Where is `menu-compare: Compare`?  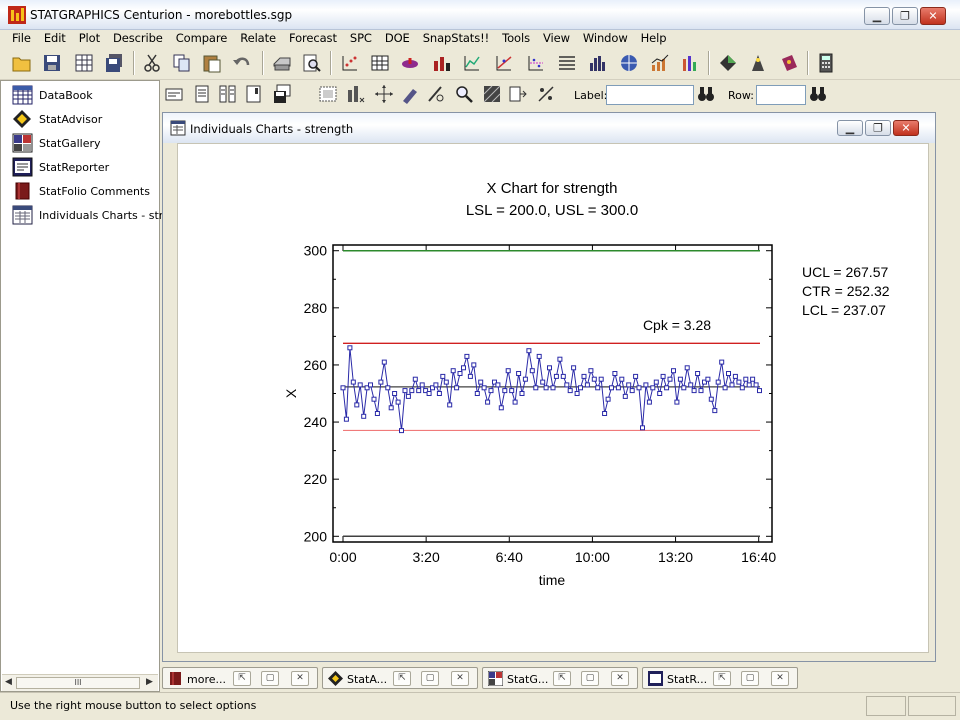 menu-compare: Compare is located at coordinates (202, 38).